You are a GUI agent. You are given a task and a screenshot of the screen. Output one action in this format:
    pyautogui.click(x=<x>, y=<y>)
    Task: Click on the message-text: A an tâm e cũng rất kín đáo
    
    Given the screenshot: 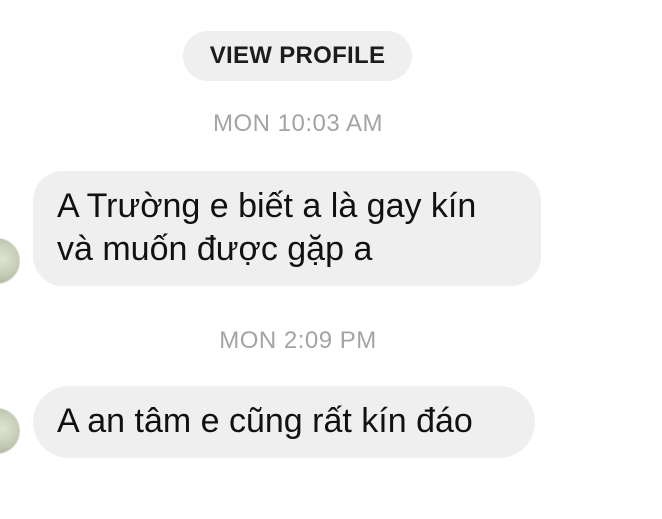 What is the action you would take?
    pyautogui.click(x=265, y=421)
    